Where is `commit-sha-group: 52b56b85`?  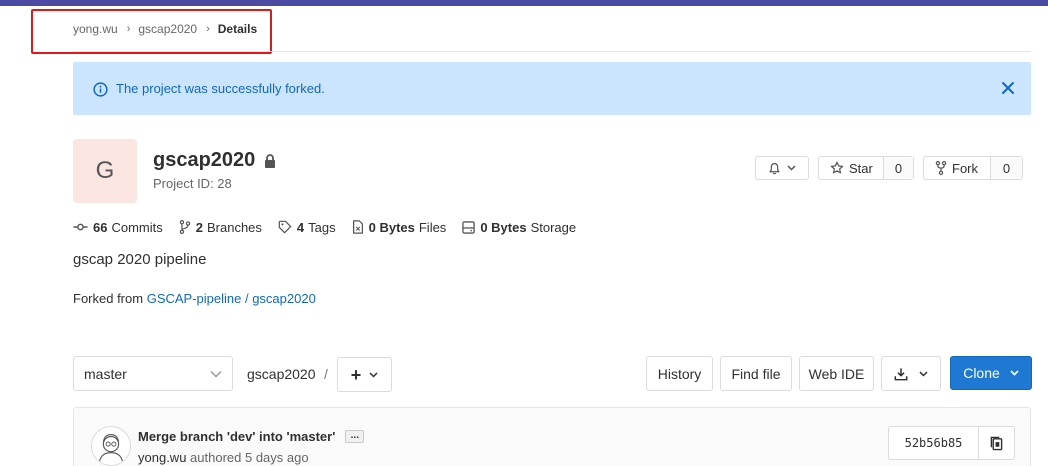 commit-sha-group: 52b56b85 is located at coordinates (951, 443).